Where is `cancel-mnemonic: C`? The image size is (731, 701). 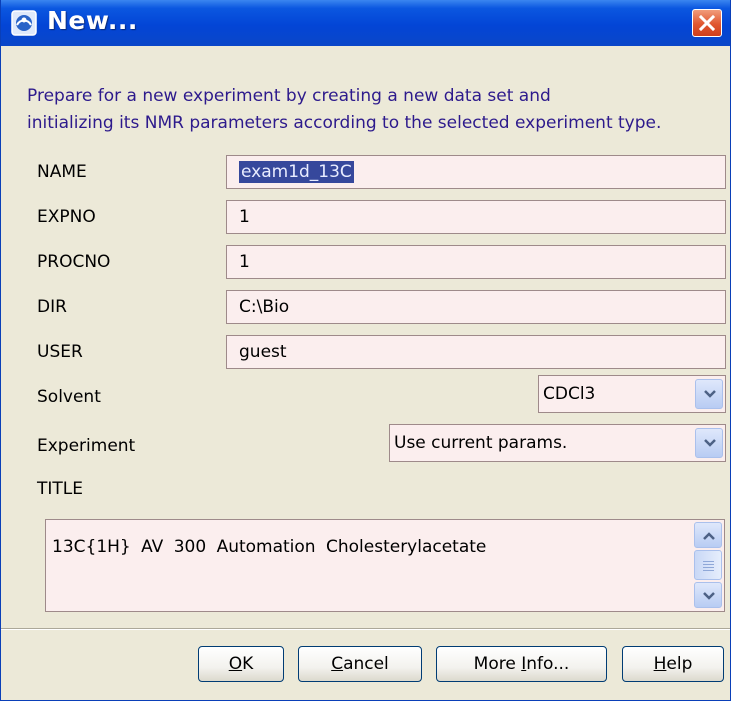
cancel-mnemonic: C is located at coordinates (337, 664).